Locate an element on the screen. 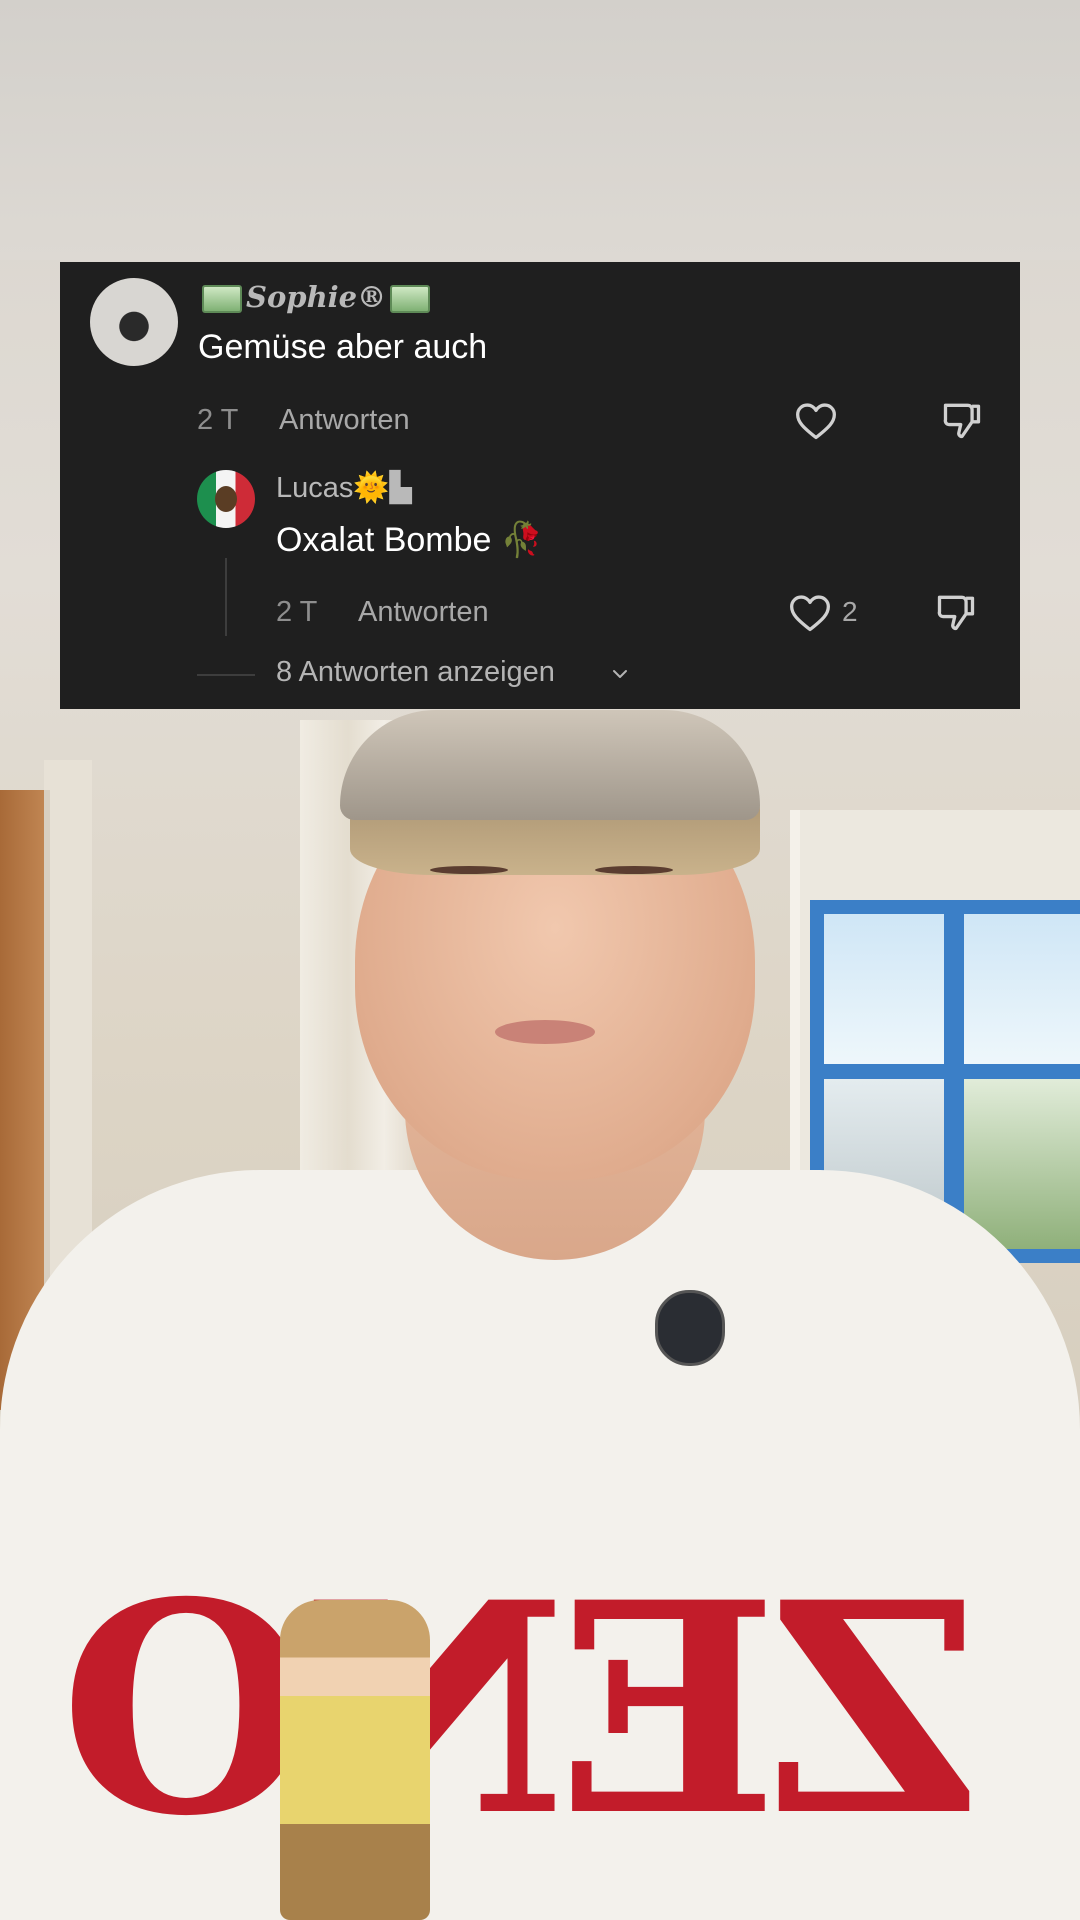 This screenshot has height=1920, width=1080. comment-username: Sophie® is located at coordinates (316, 297).